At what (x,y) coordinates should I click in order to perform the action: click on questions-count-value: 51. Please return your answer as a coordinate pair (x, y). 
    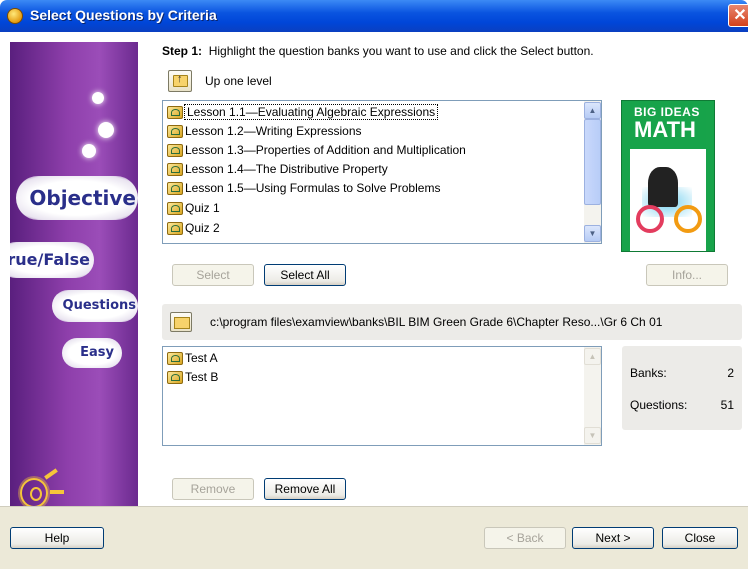
    Looking at the image, I should click on (727, 405).